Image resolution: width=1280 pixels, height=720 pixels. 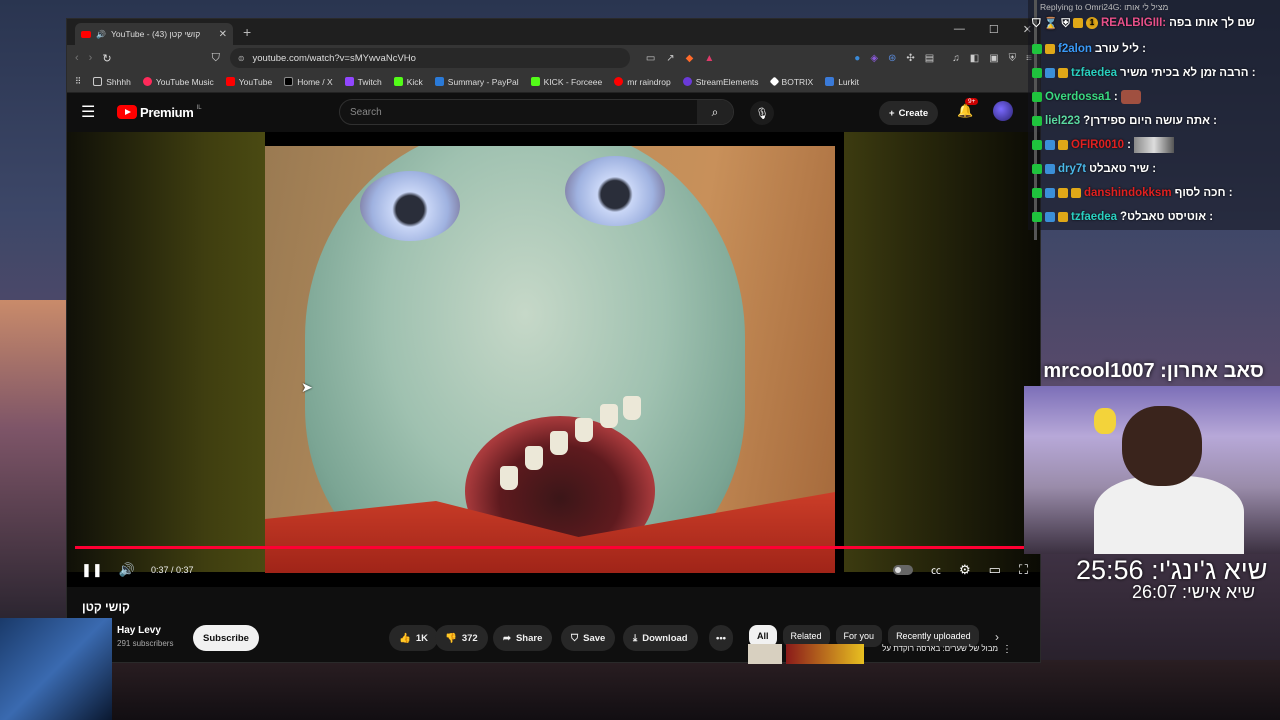 I want to click on music-icon: ♫, so click(x=956, y=58).